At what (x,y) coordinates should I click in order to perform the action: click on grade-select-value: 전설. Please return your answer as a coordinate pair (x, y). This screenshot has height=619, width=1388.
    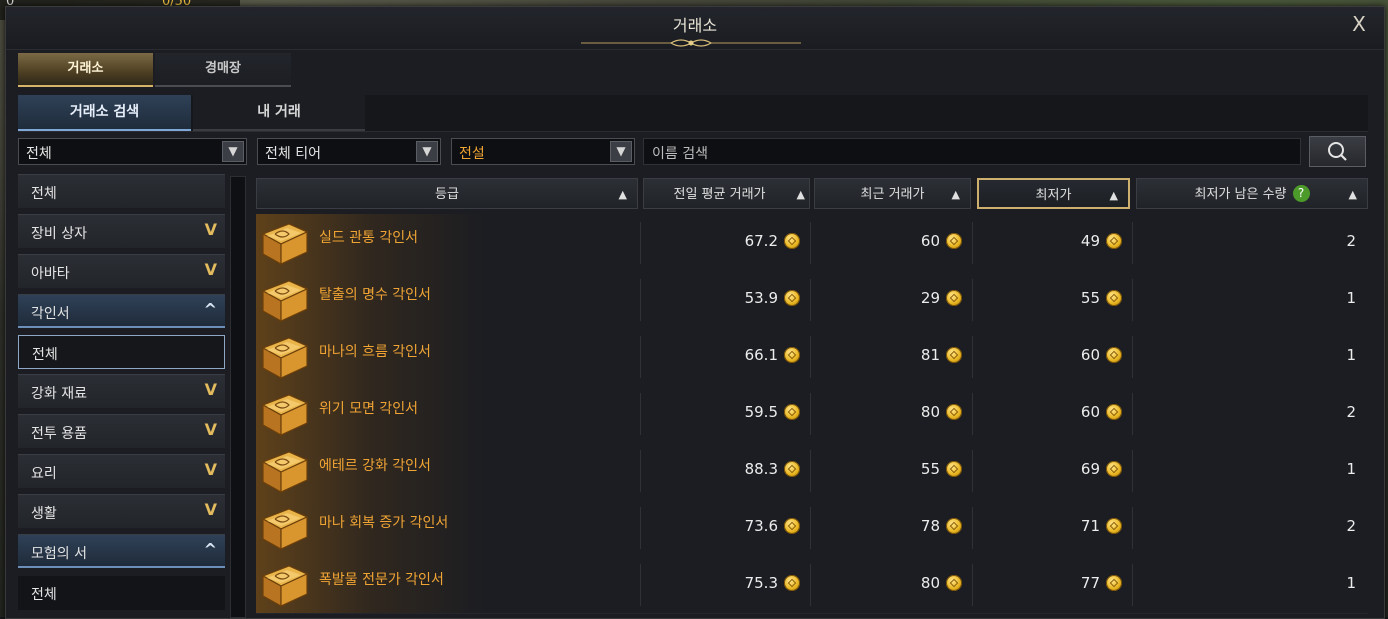
    Looking at the image, I should click on (472, 154).